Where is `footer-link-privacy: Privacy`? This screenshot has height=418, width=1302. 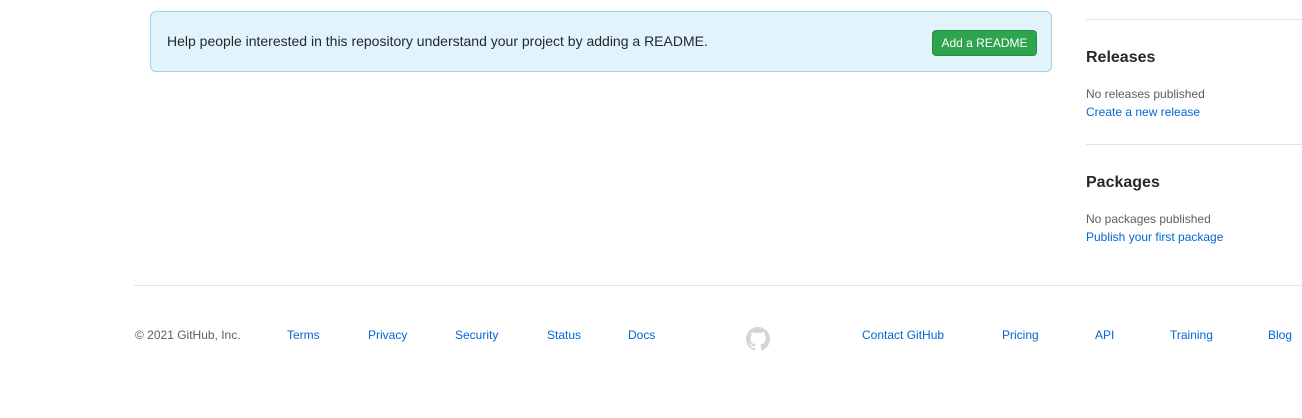
footer-link-privacy: Privacy is located at coordinates (387, 335).